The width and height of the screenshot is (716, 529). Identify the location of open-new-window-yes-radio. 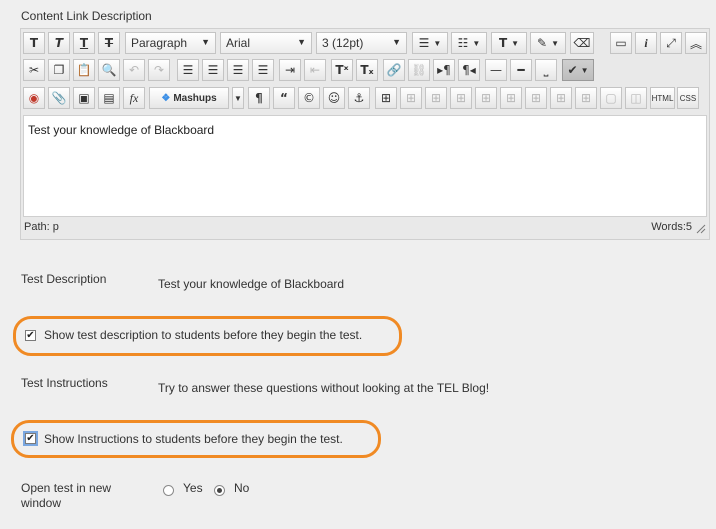
(168, 490).